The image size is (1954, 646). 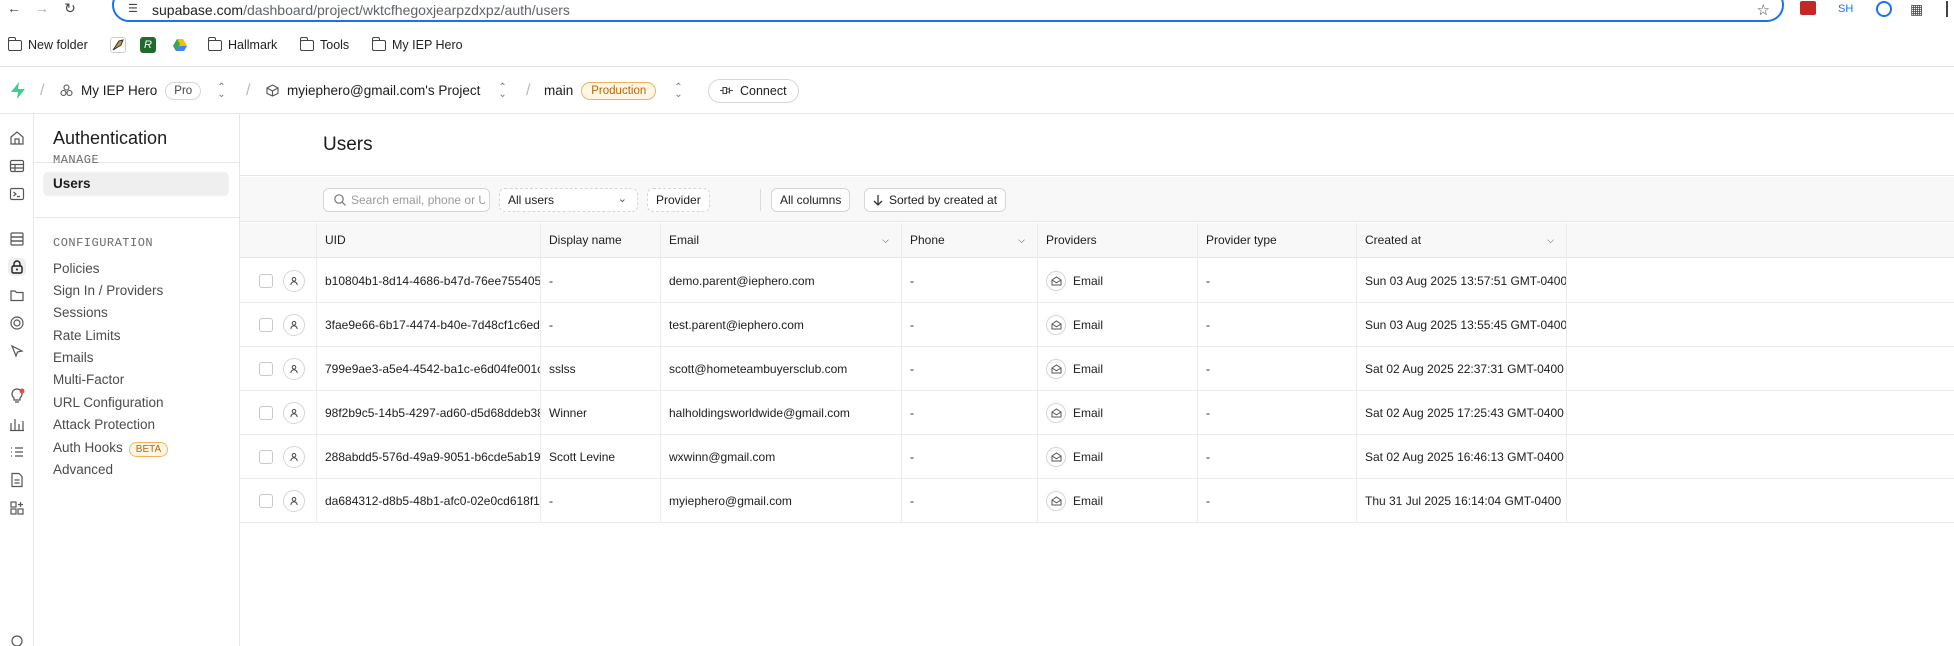 What do you see at coordinates (418, 200) in the screenshot?
I see `search-input` at bounding box center [418, 200].